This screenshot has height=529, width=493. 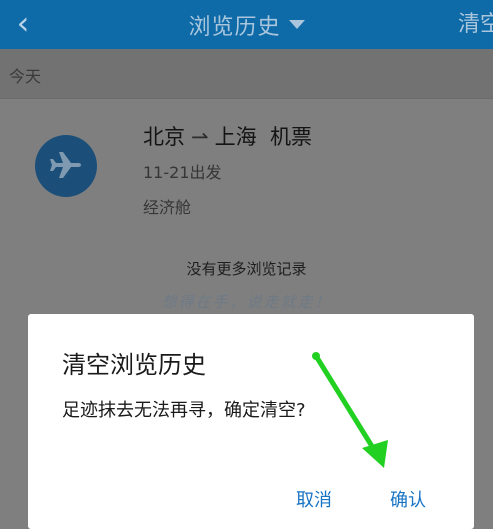 What do you see at coordinates (246, 269) in the screenshot?
I see `no-more-records: 没有更多浏览记录` at bounding box center [246, 269].